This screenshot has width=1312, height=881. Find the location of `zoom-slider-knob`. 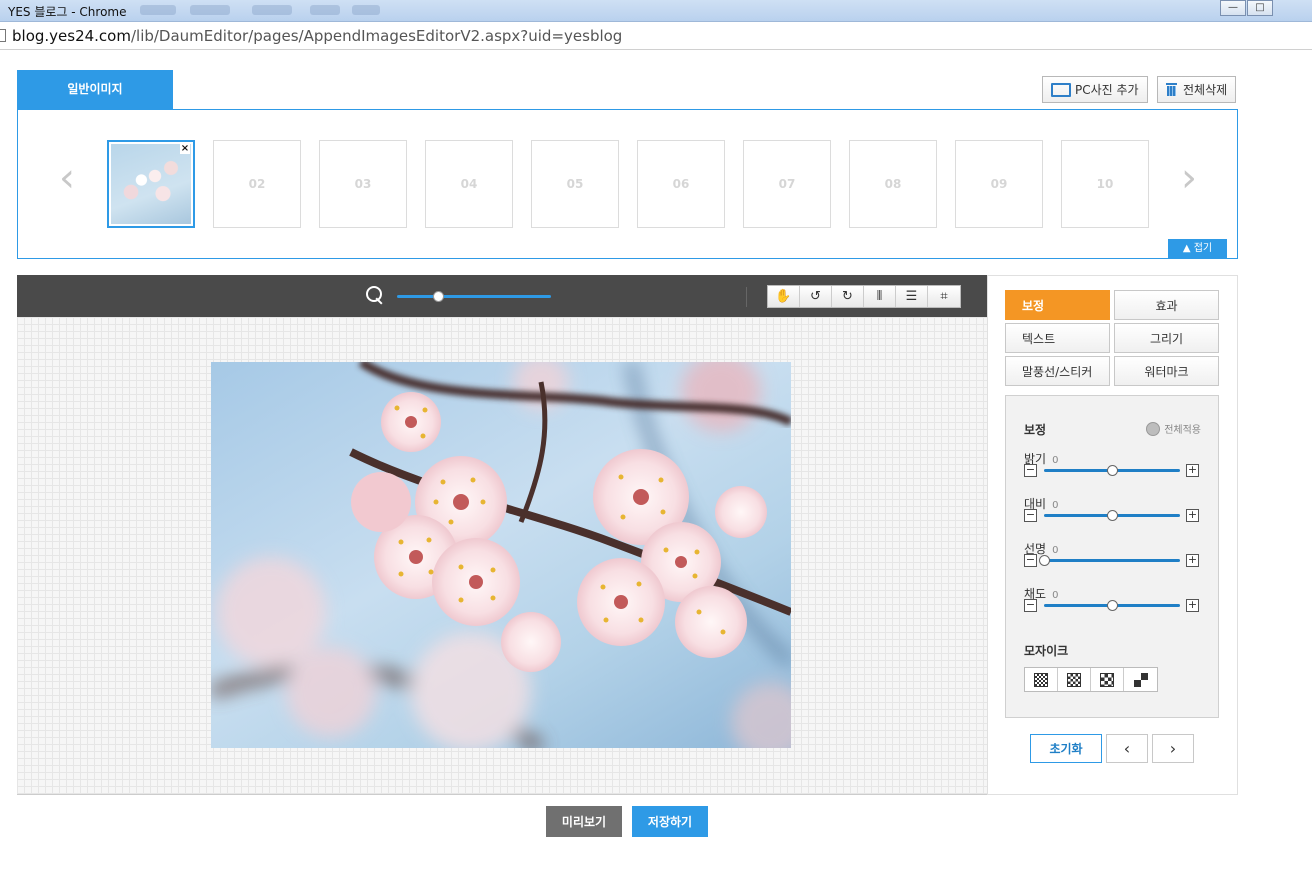

zoom-slider-knob is located at coordinates (439, 296).